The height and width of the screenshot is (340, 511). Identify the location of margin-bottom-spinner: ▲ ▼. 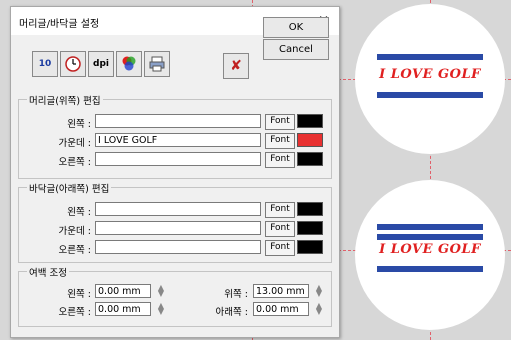
(319, 309).